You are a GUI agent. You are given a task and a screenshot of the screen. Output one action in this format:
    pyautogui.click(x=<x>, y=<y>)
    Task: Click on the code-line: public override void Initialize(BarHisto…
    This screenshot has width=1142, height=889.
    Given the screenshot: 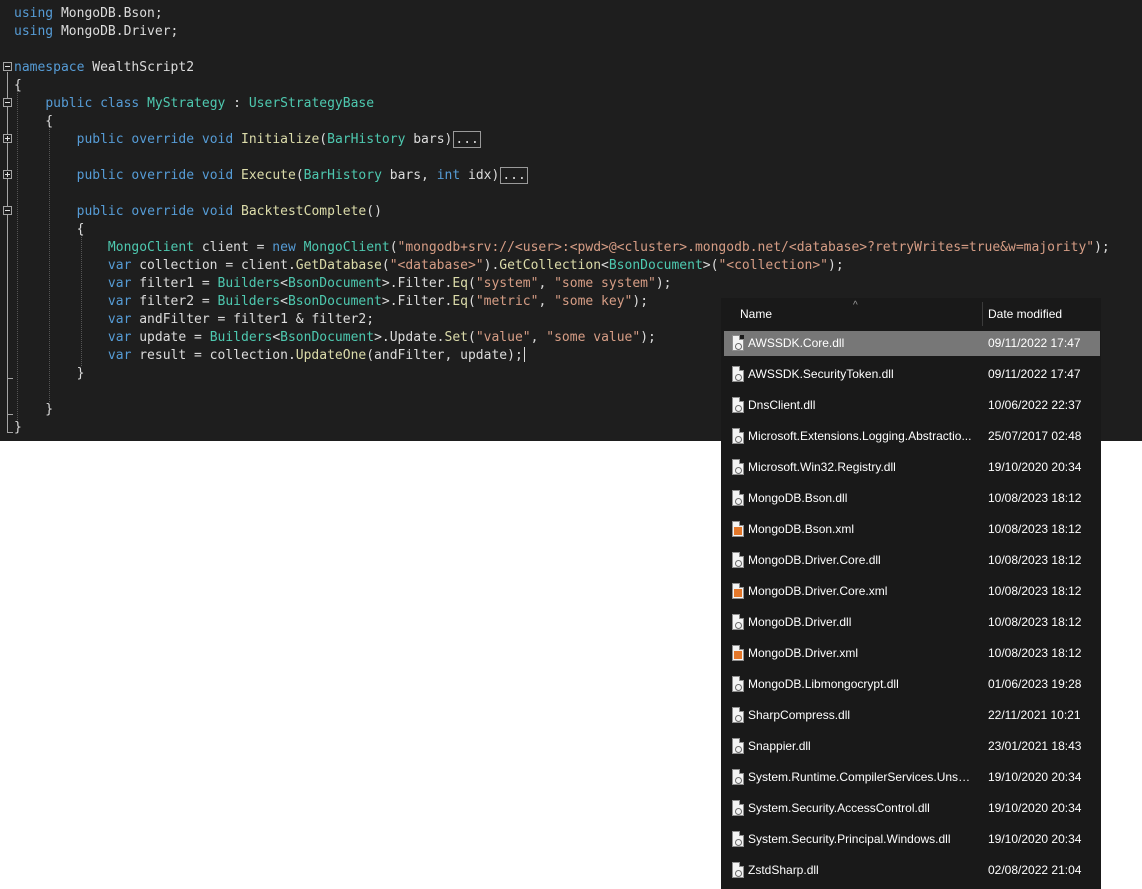 What is the action you would take?
    pyautogui.click(x=247, y=140)
    